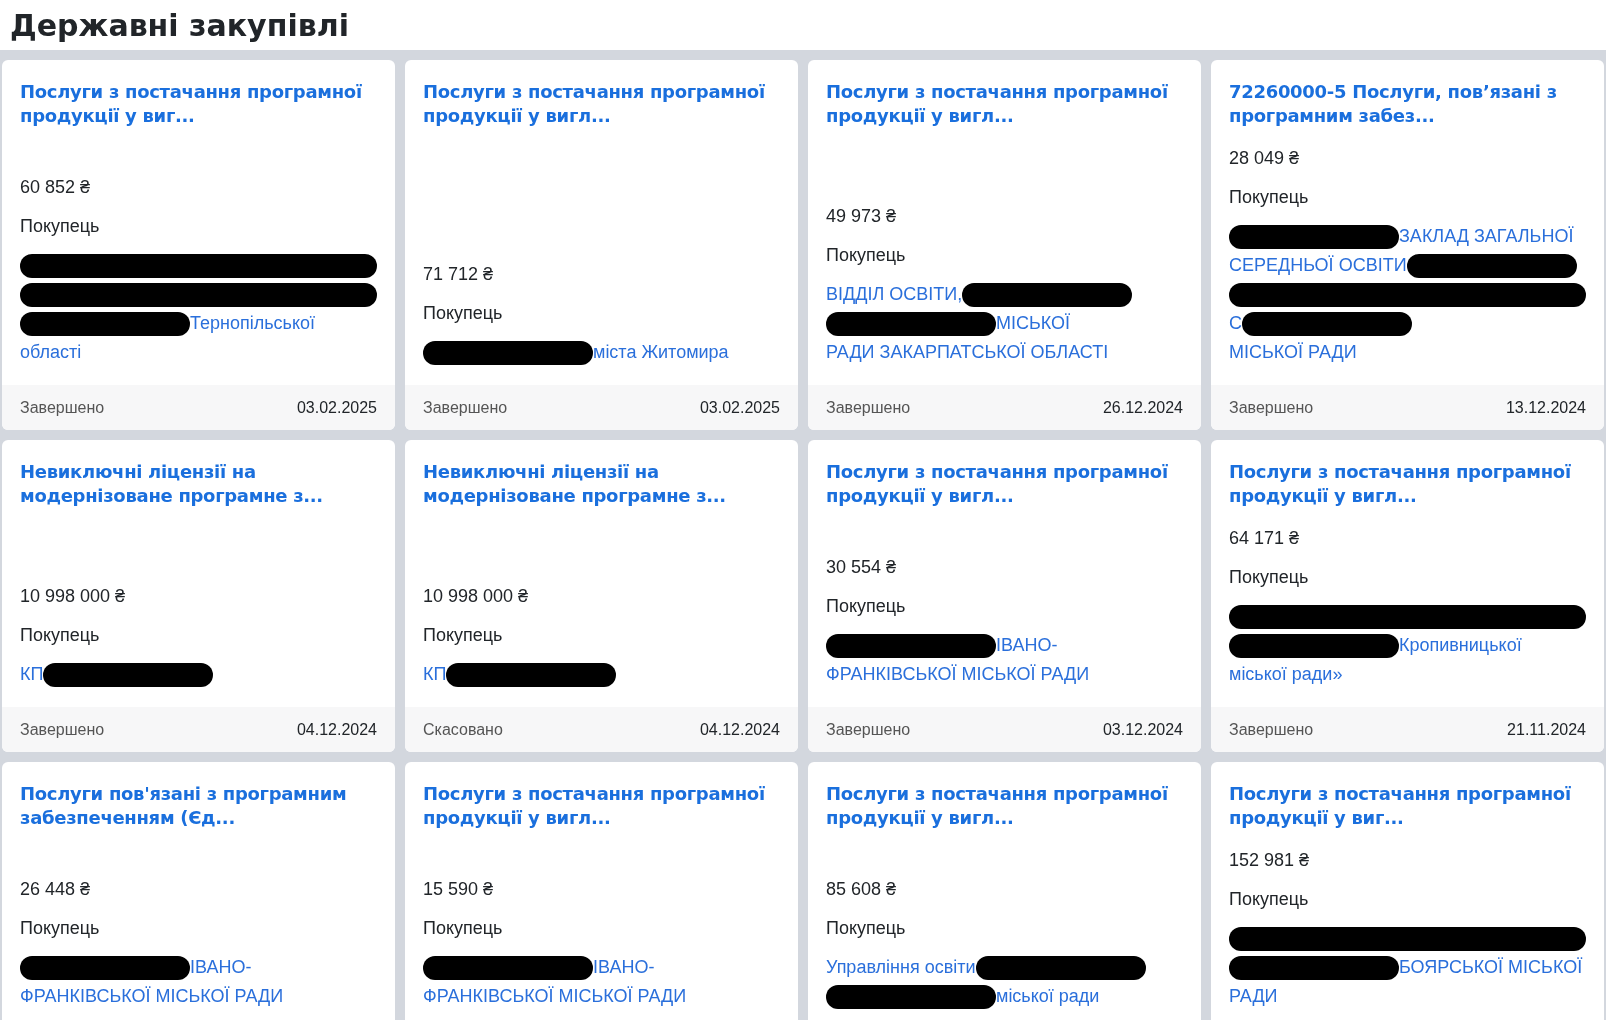 The image size is (1606, 1020). What do you see at coordinates (1142, 729) in the screenshot?
I see `date-text: 03.12.2024` at bounding box center [1142, 729].